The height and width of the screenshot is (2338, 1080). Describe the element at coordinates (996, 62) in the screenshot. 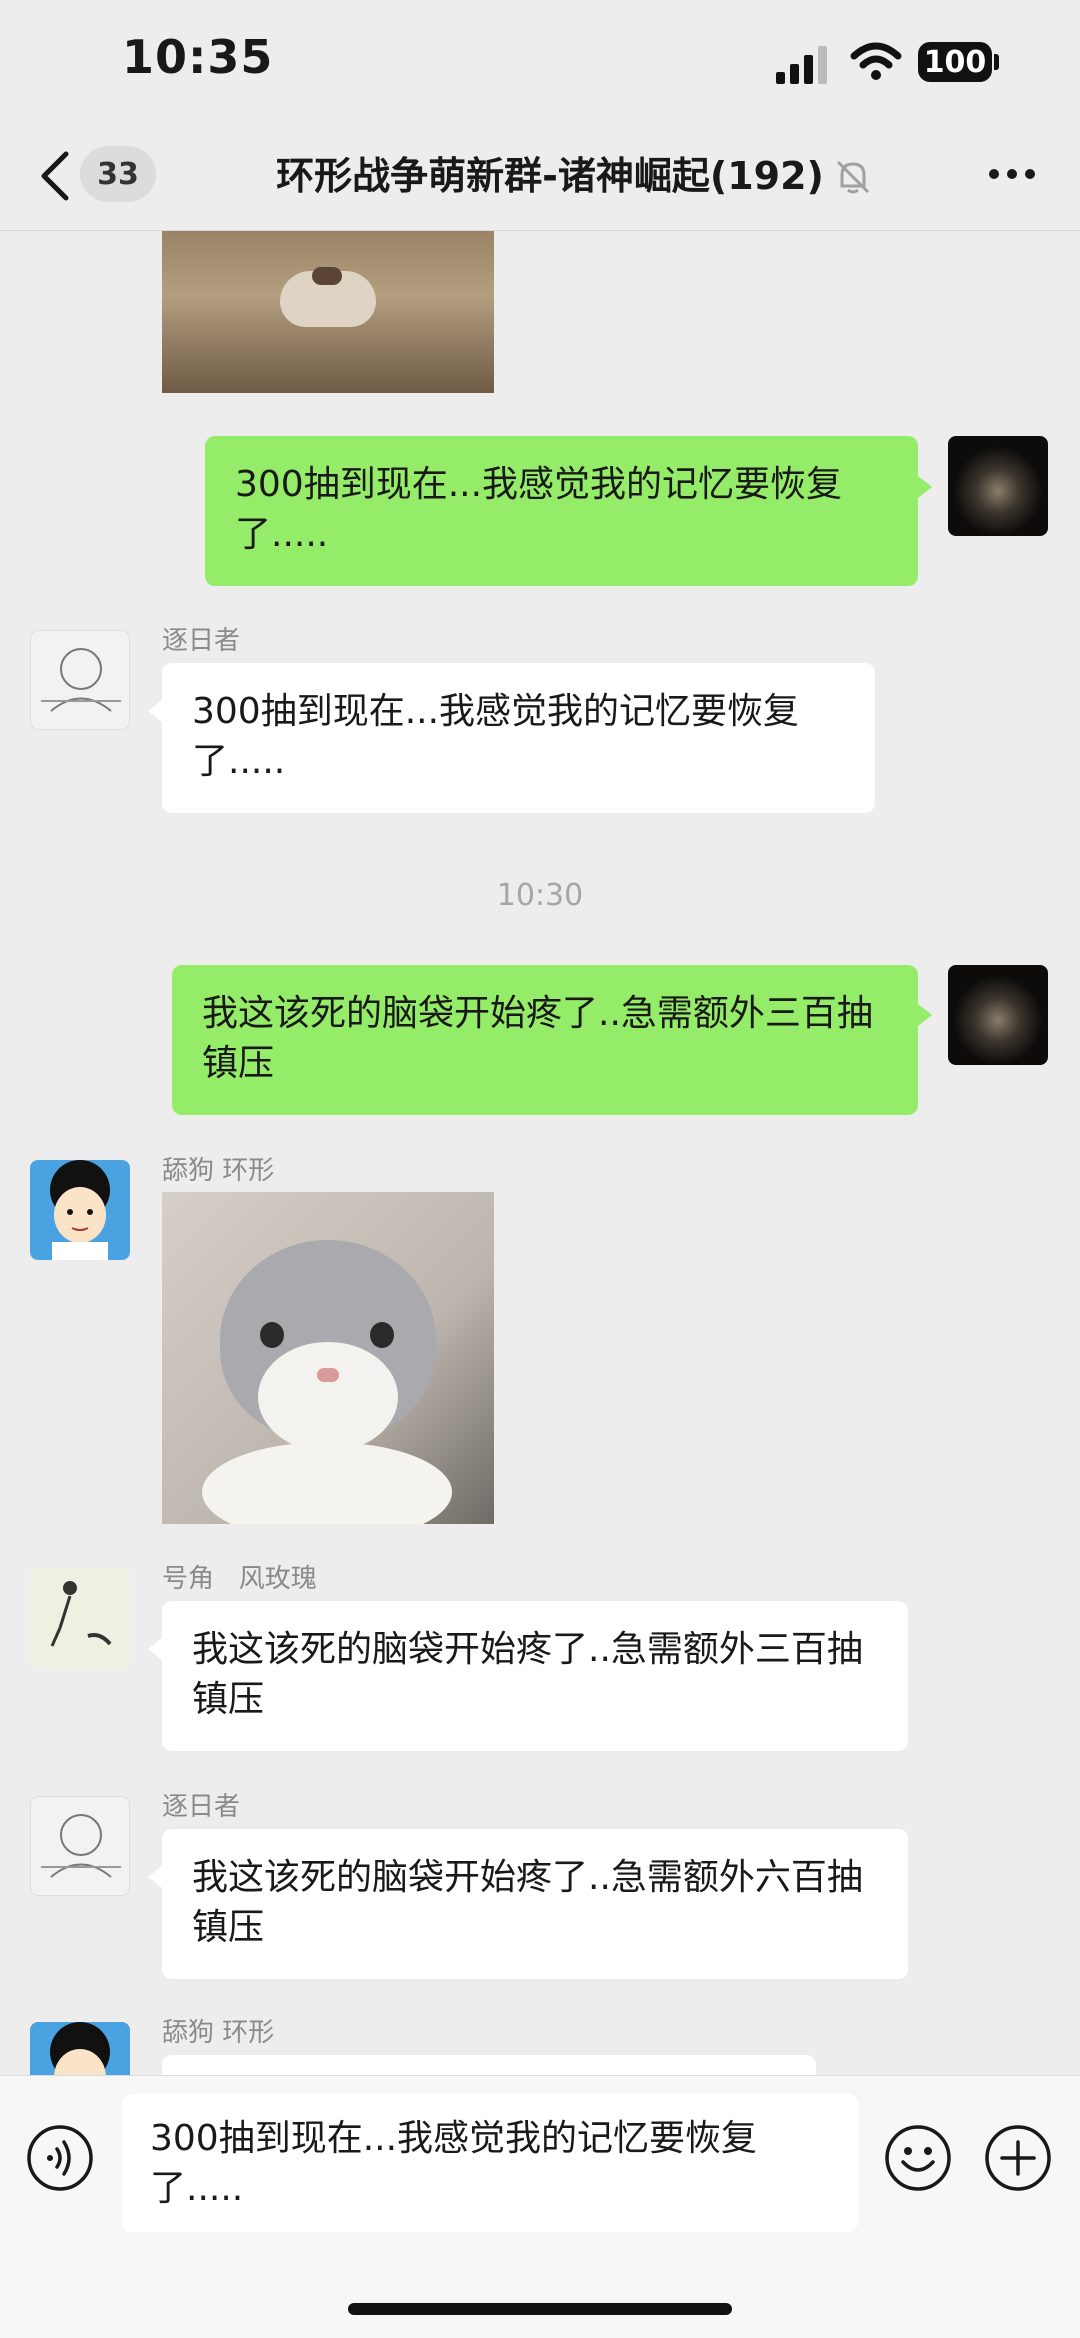

I see `battery-tip` at that location.